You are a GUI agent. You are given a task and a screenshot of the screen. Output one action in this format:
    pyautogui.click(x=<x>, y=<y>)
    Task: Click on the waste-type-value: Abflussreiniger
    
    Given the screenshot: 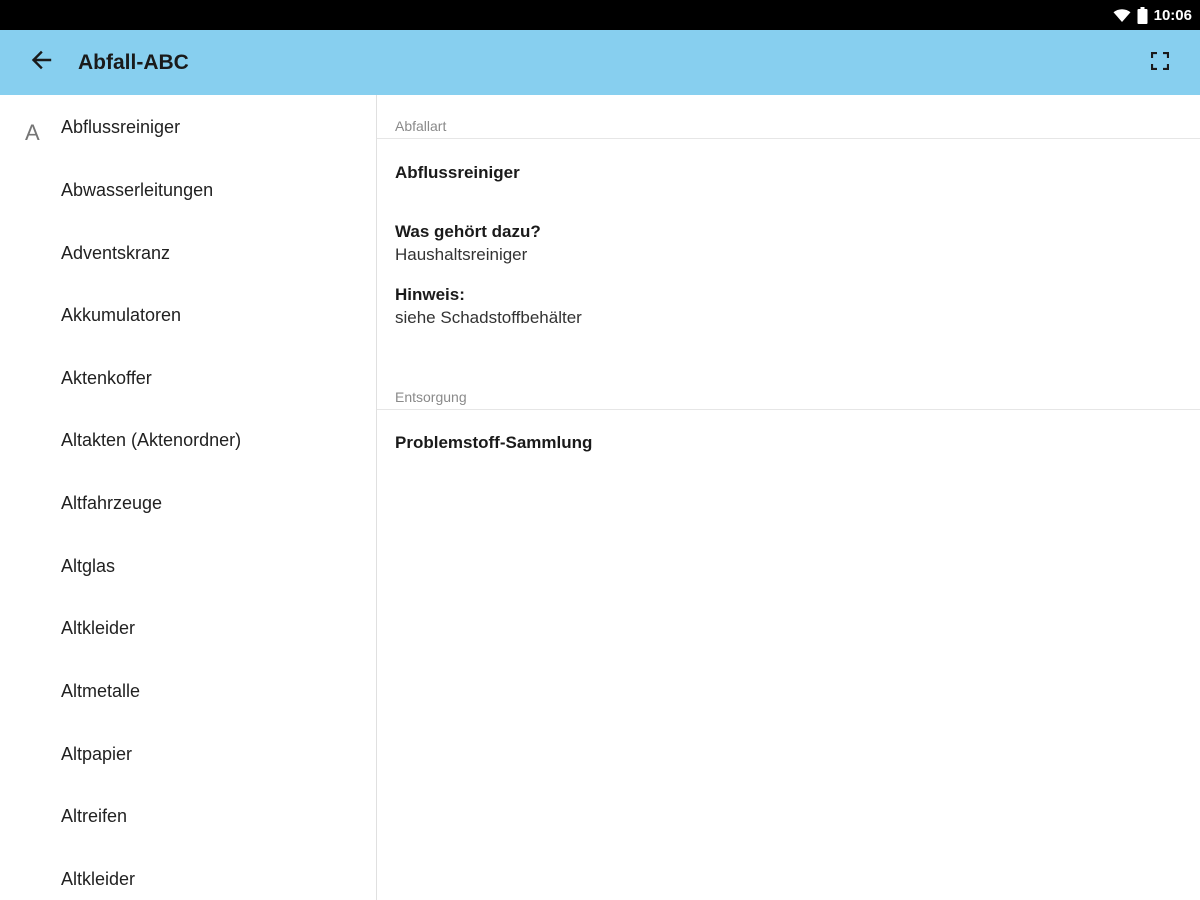 What is the action you would take?
    pyautogui.click(x=457, y=172)
    